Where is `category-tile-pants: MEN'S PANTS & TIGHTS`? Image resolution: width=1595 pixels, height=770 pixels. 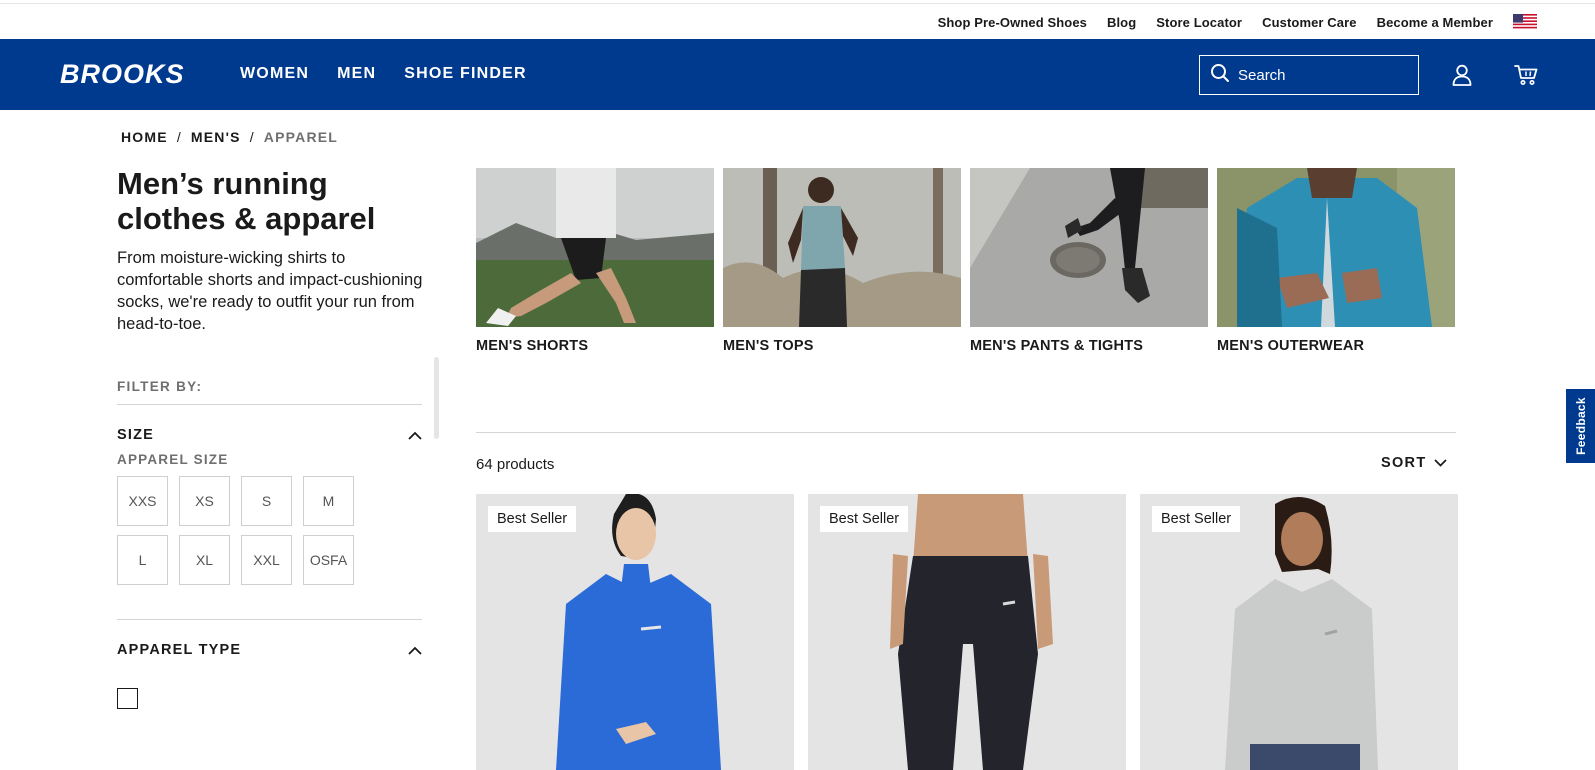 category-tile-pants: MEN'S PANTS & TIGHTS is located at coordinates (1089, 261).